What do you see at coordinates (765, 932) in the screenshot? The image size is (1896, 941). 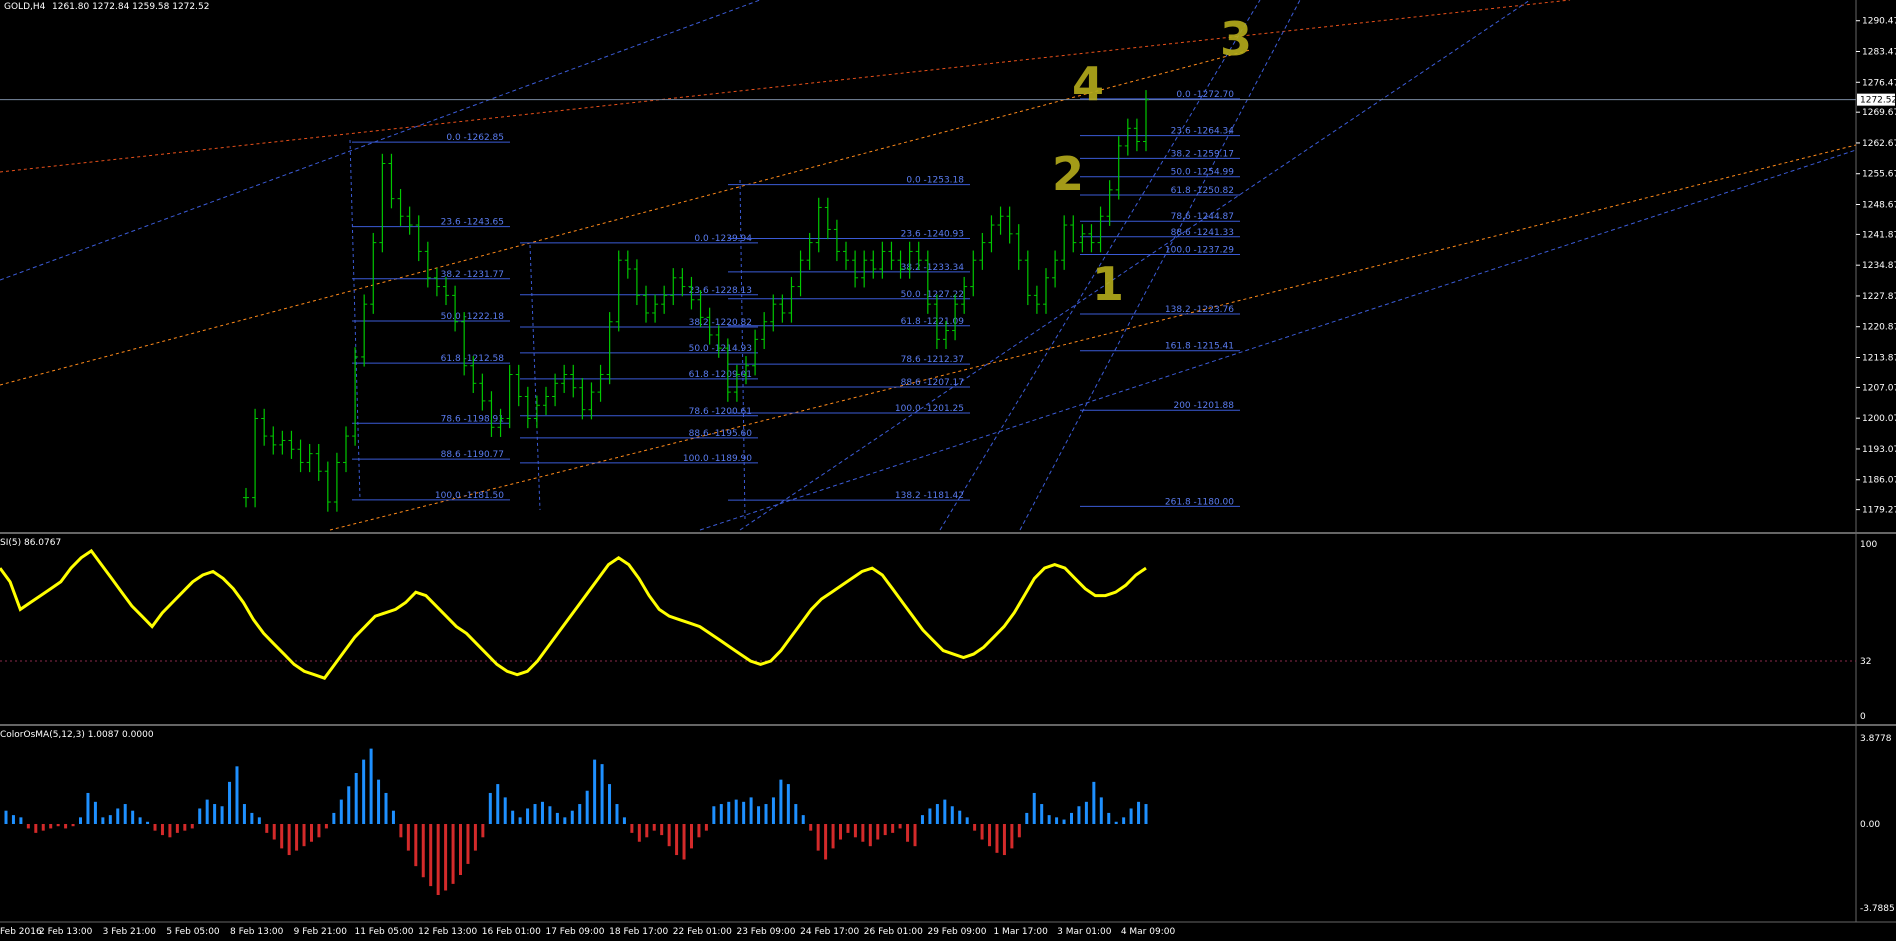 I see `time-tick-label: 23 Feb 09:00` at bounding box center [765, 932].